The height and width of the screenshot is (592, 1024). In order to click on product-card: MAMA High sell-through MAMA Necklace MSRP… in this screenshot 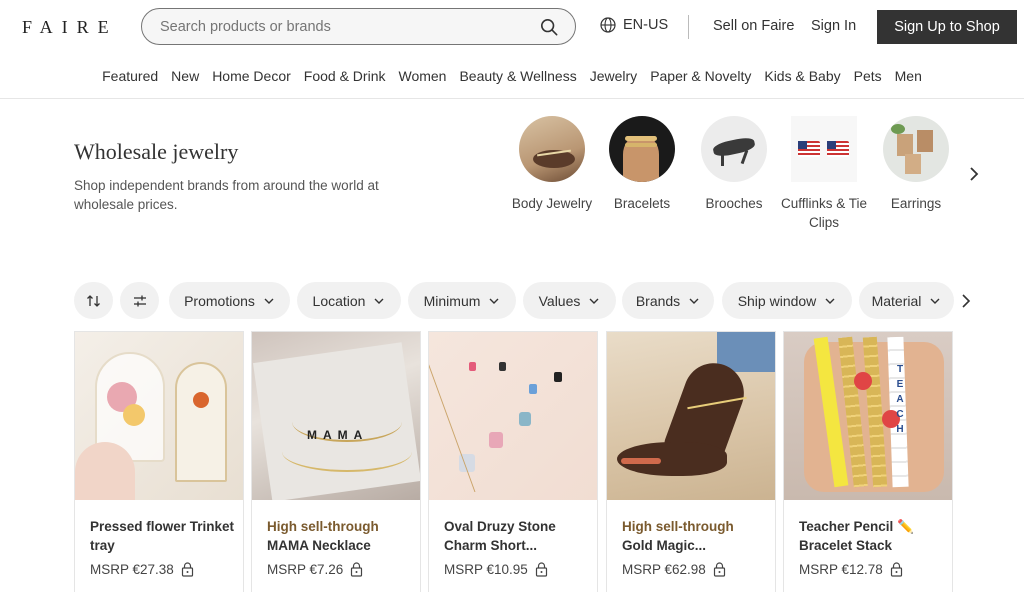, I will do `click(336, 461)`.